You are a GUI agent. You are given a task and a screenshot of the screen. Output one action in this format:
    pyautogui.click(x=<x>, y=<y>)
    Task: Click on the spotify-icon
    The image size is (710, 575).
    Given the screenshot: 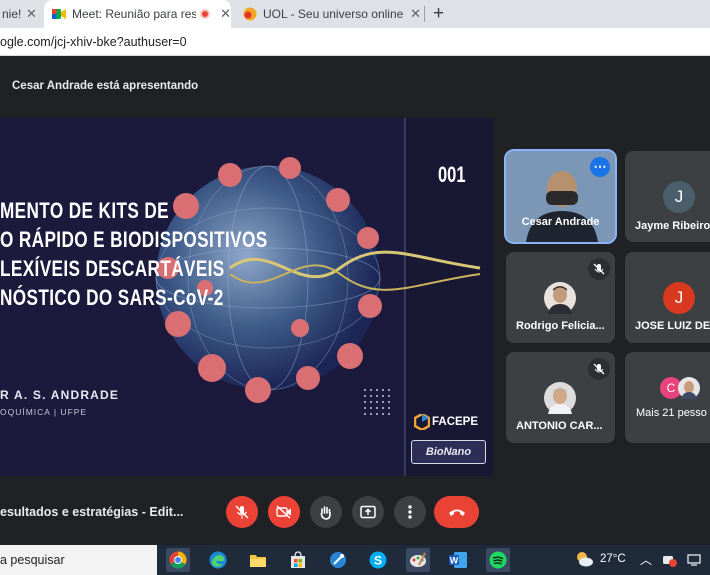 What is the action you would take?
    pyautogui.click(x=498, y=560)
    